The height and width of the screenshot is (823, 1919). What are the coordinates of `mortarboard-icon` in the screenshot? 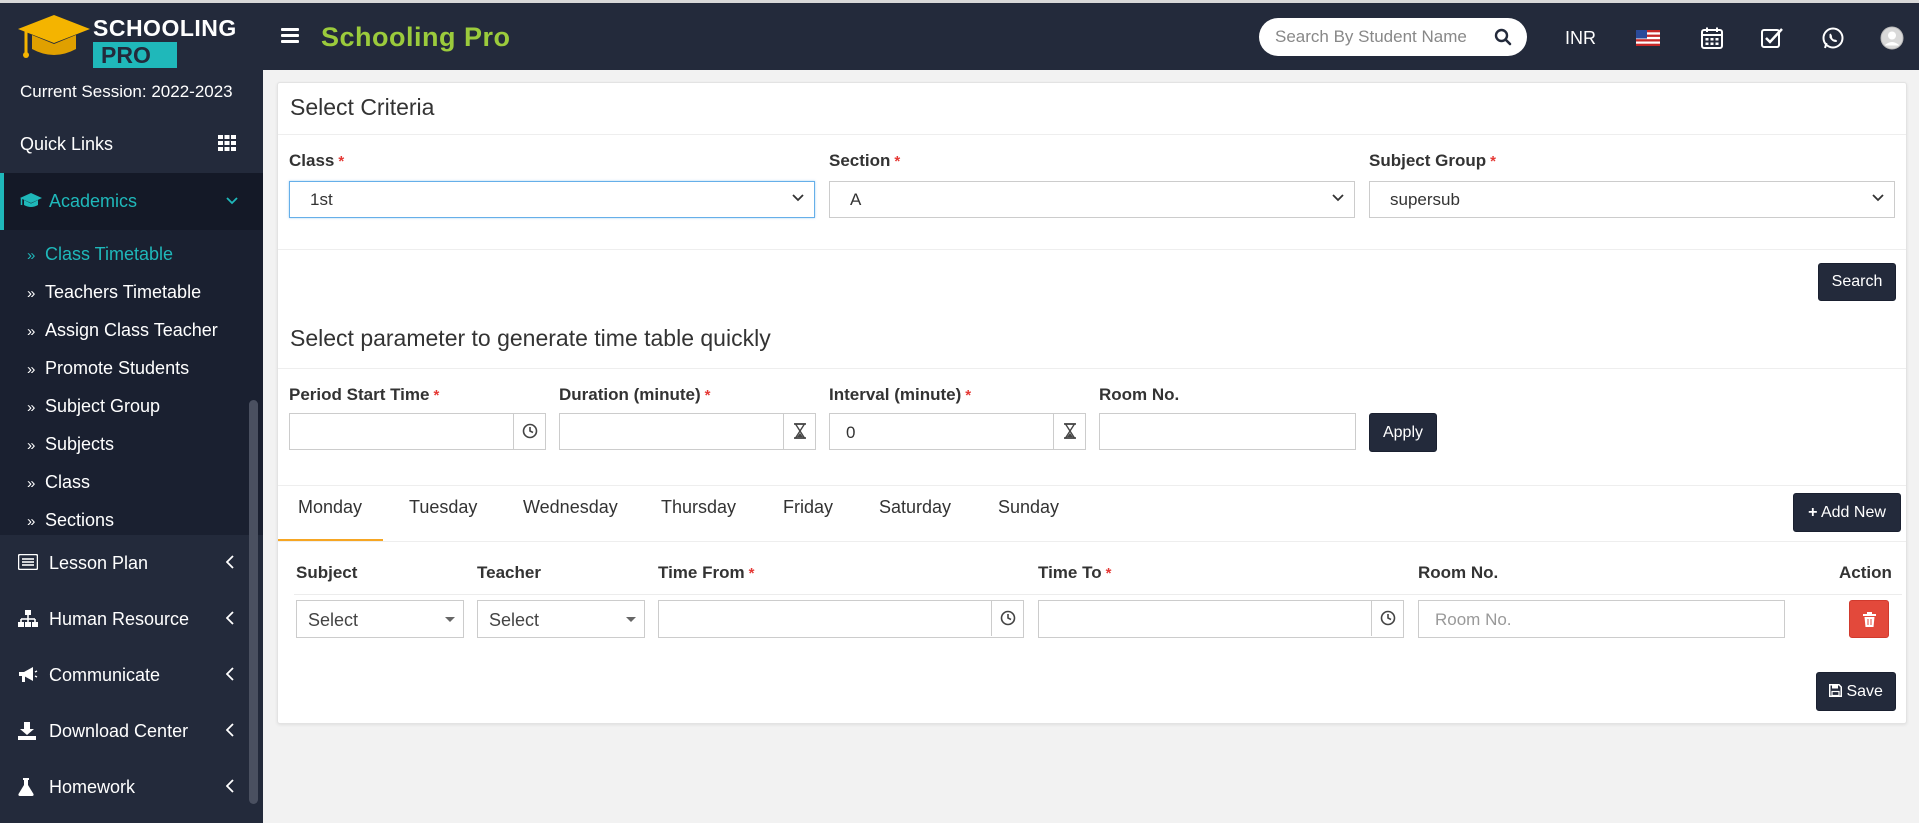 It's located at (31, 200).